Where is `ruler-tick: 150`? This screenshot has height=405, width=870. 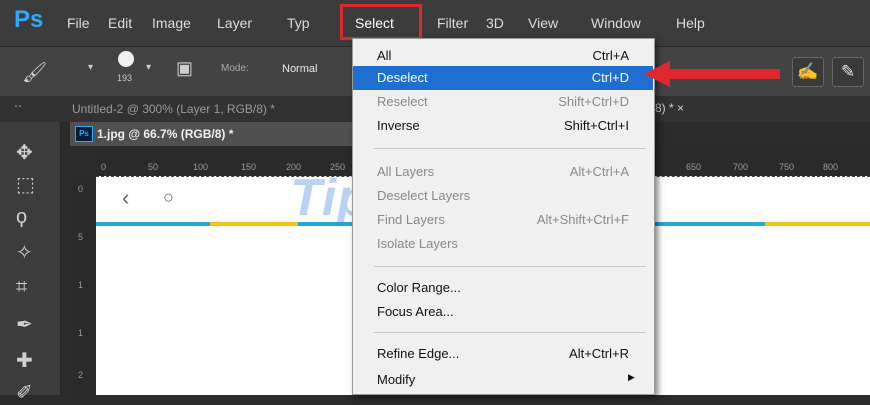 ruler-tick: 150 is located at coordinates (249, 167).